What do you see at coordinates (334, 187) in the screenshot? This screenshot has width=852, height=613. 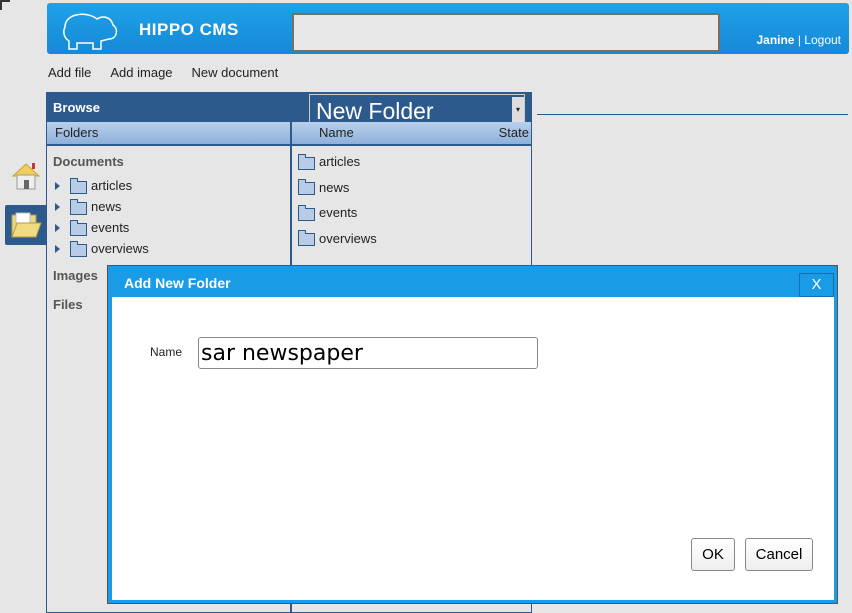 I see `list-item-label: news` at bounding box center [334, 187].